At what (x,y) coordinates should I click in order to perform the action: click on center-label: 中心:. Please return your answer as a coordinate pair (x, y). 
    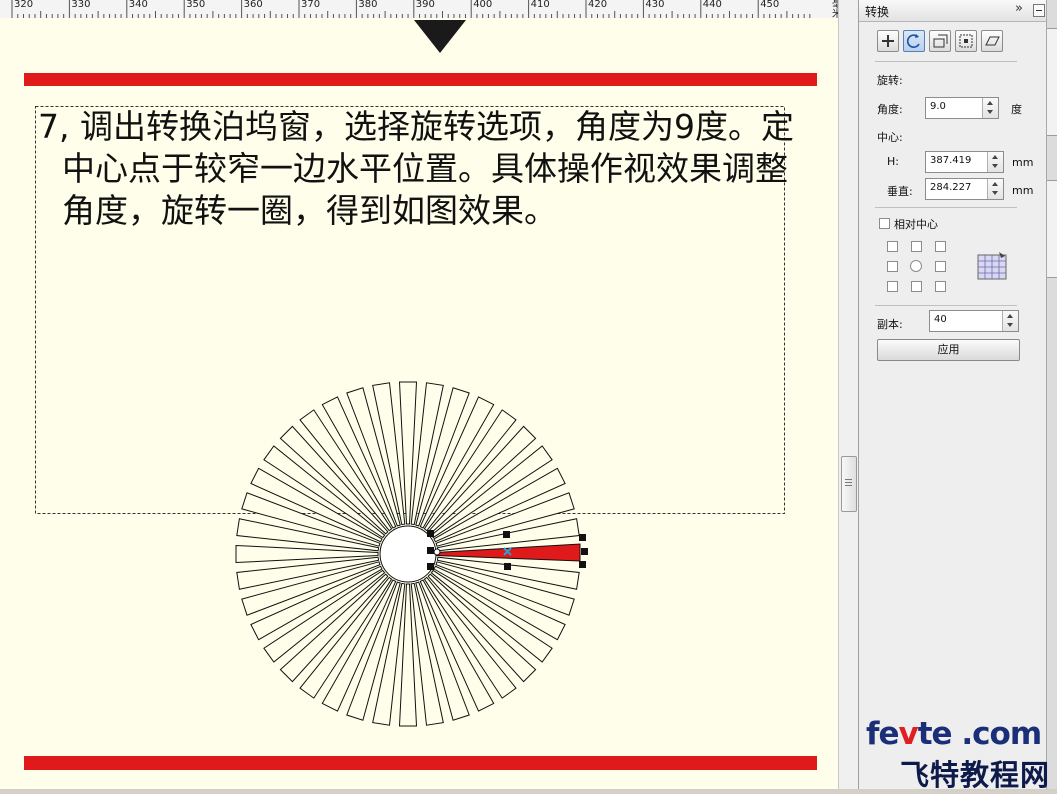
    Looking at the image, I should click on (890, 137).